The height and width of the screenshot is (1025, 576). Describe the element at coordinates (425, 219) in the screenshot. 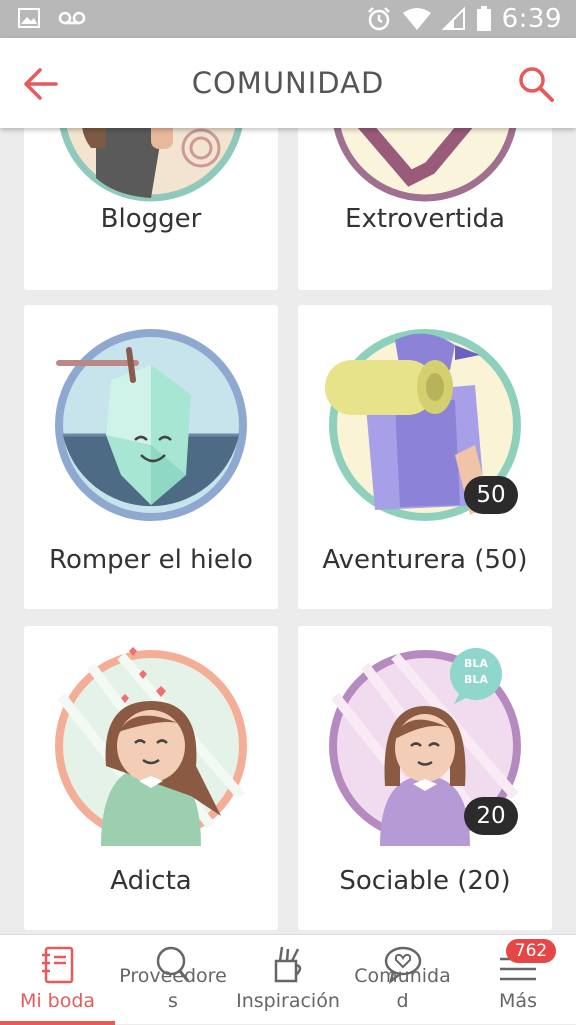

I see `badge-label: Extrovertida` at that location.